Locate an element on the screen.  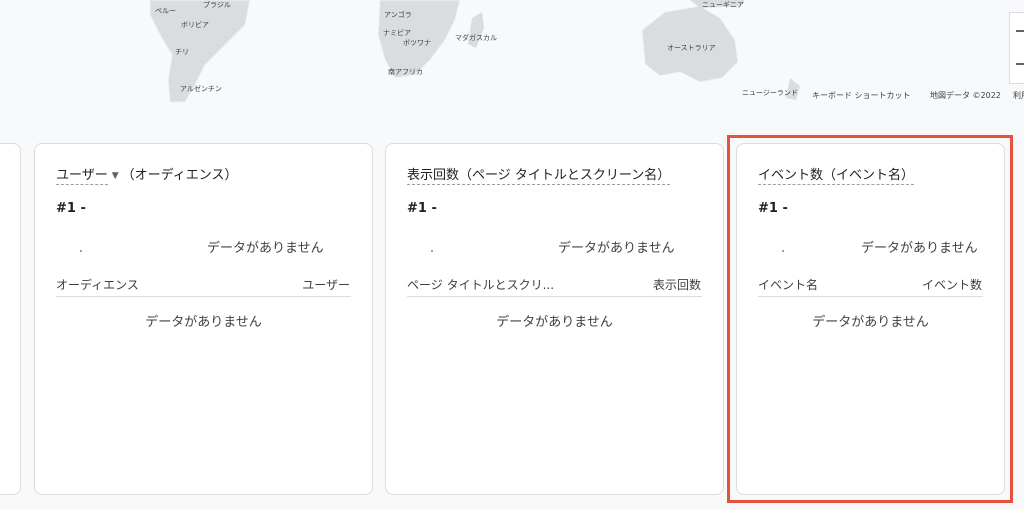
map-label-brazil: ブラジル is located at coordinates (217, 5).